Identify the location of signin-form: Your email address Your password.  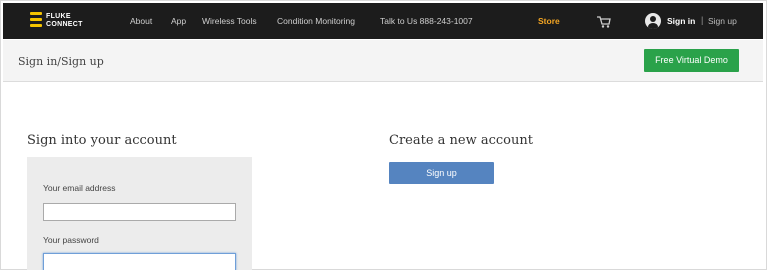
(139, 213).